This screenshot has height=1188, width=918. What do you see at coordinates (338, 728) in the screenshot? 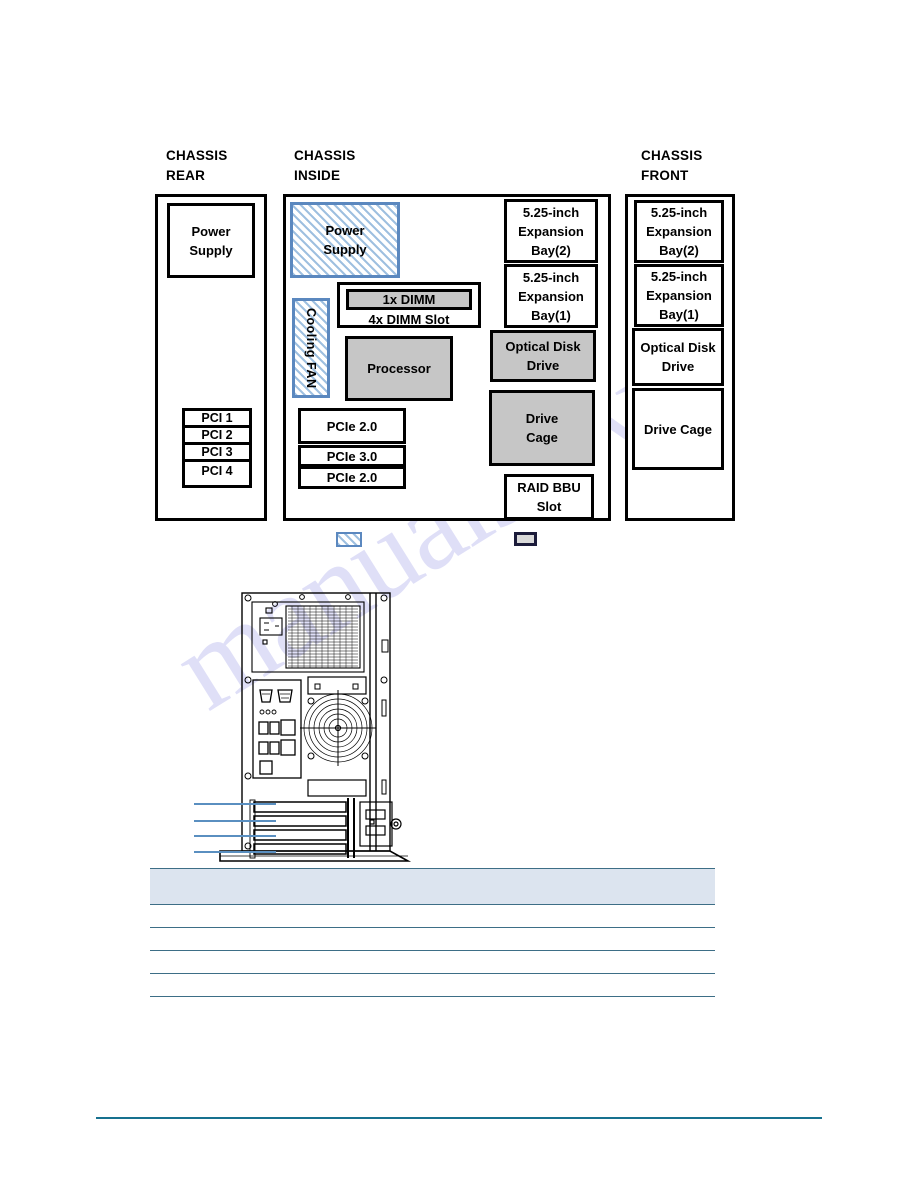
I see `tower-system-fan-grille` at bounding box center [338, 728].